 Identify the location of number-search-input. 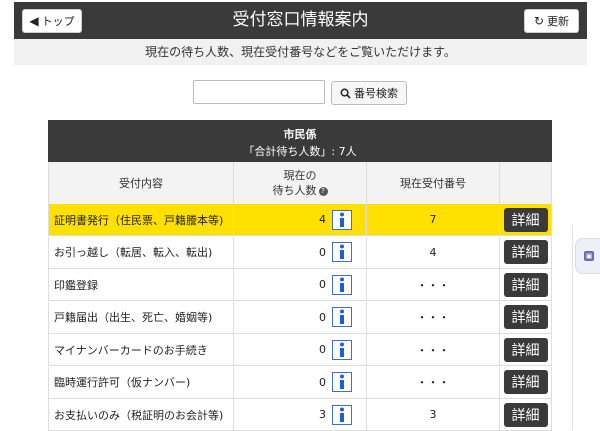
(259, 92).